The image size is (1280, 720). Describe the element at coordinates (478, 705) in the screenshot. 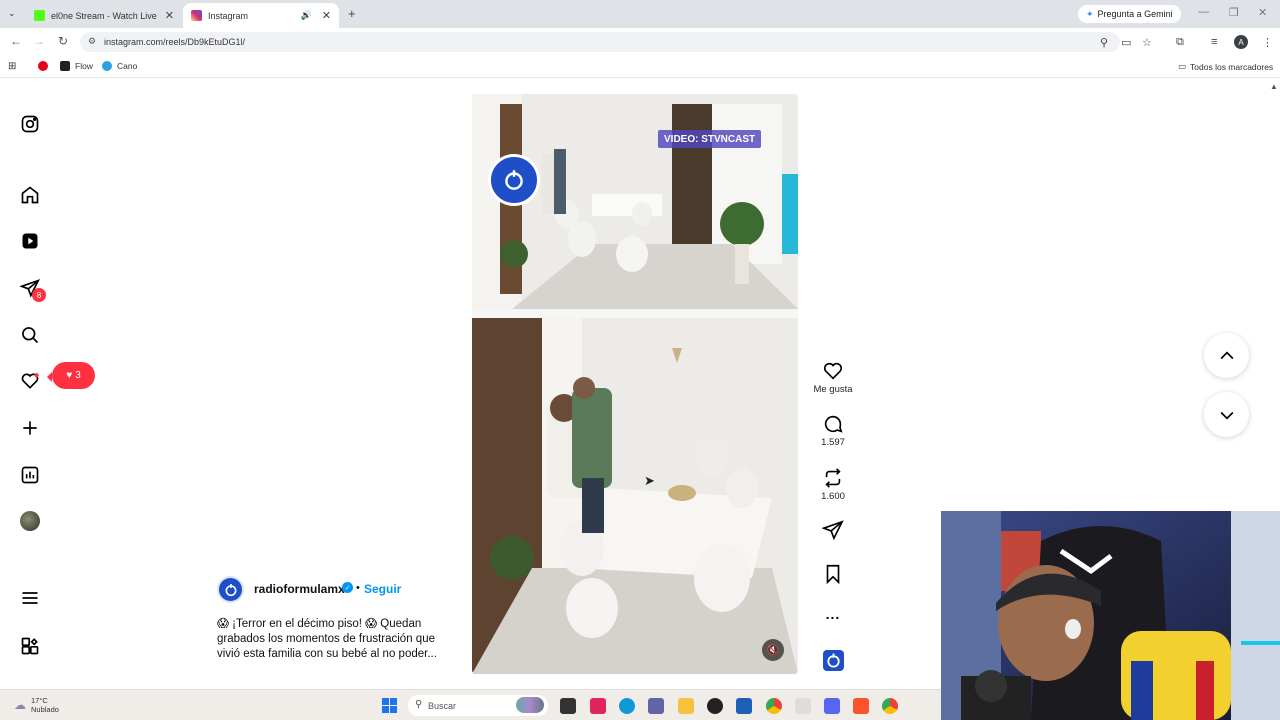

I see `taskbar-search: ⚲ Buscar` at that location.